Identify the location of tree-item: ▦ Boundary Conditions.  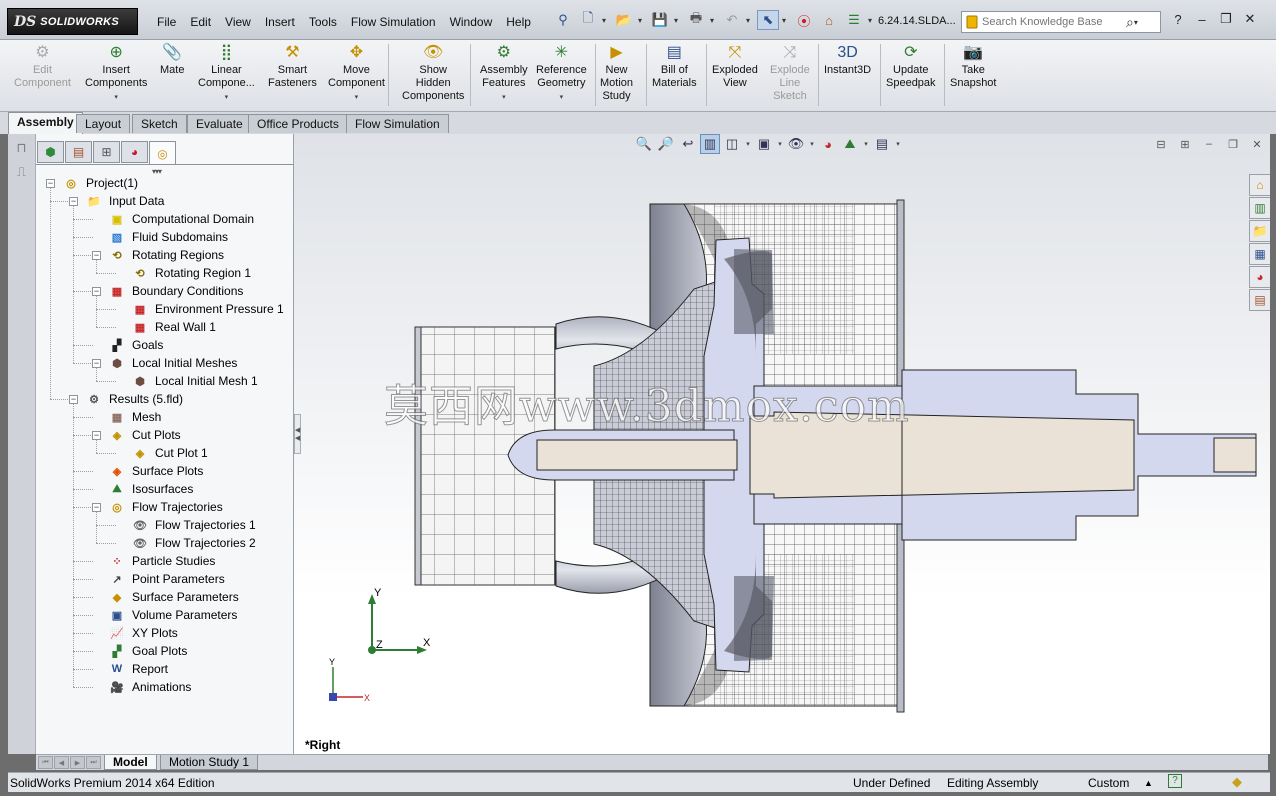
(176, 291).